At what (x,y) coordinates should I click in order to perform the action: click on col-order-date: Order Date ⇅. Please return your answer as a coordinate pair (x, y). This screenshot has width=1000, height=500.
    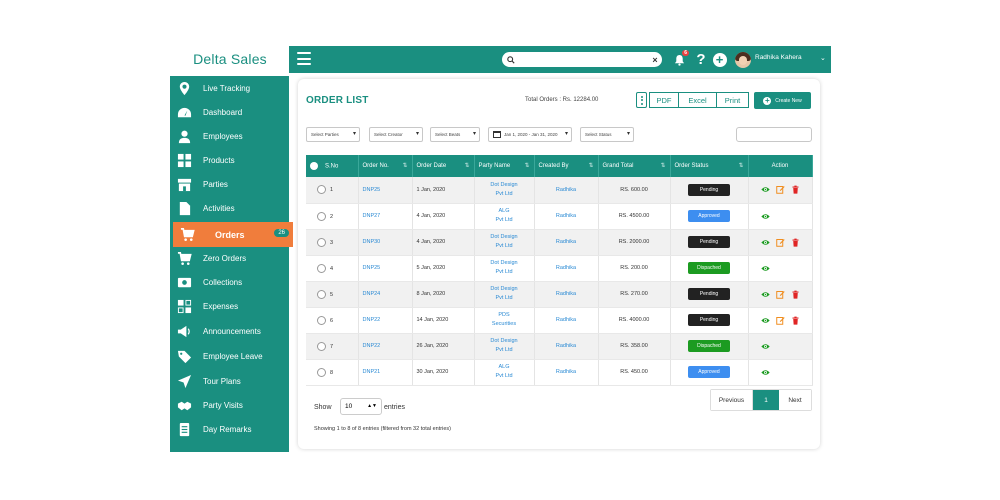
    Looking at the image, I should click on (443, 166).